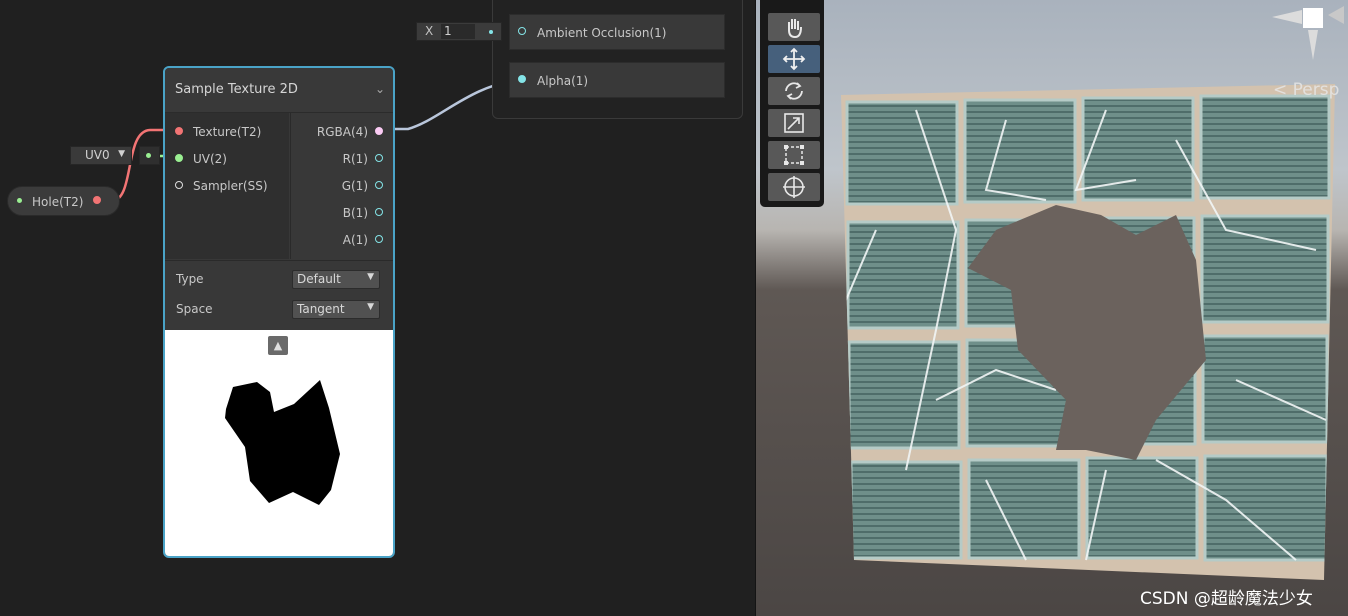 The width and height of the screenshot is (1348, 616). Describe the element at coordinates (282, 442) in the screenshot. I see `hole-mask-preview` at that location.